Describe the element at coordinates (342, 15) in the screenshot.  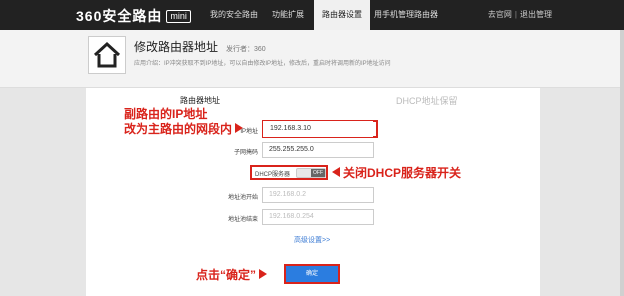
I see `tab-router-settings: 路由器设置` at that location.